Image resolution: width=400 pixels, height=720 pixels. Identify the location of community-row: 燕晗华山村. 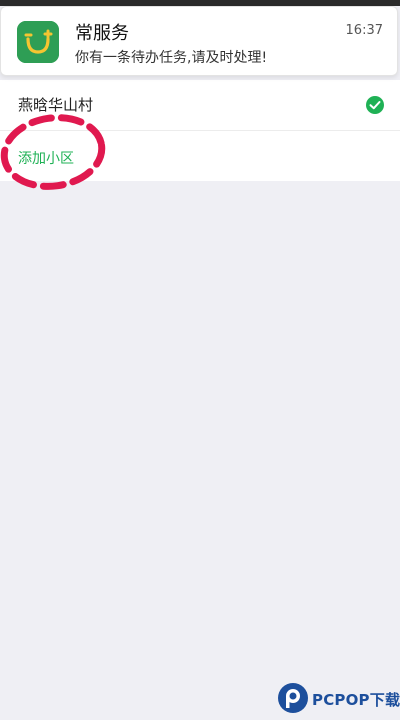
(200, 105).